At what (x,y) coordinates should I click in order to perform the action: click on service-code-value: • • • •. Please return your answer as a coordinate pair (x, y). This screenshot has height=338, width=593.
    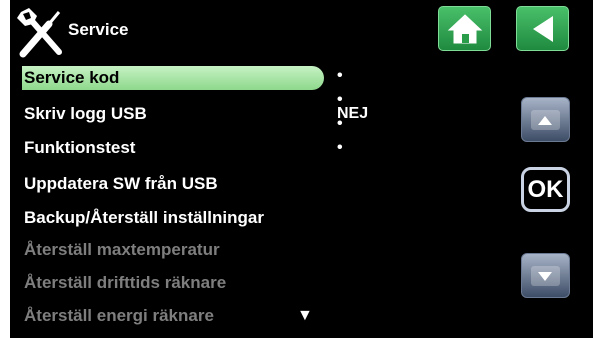
    Looking at the image, I should click on (346, 111).